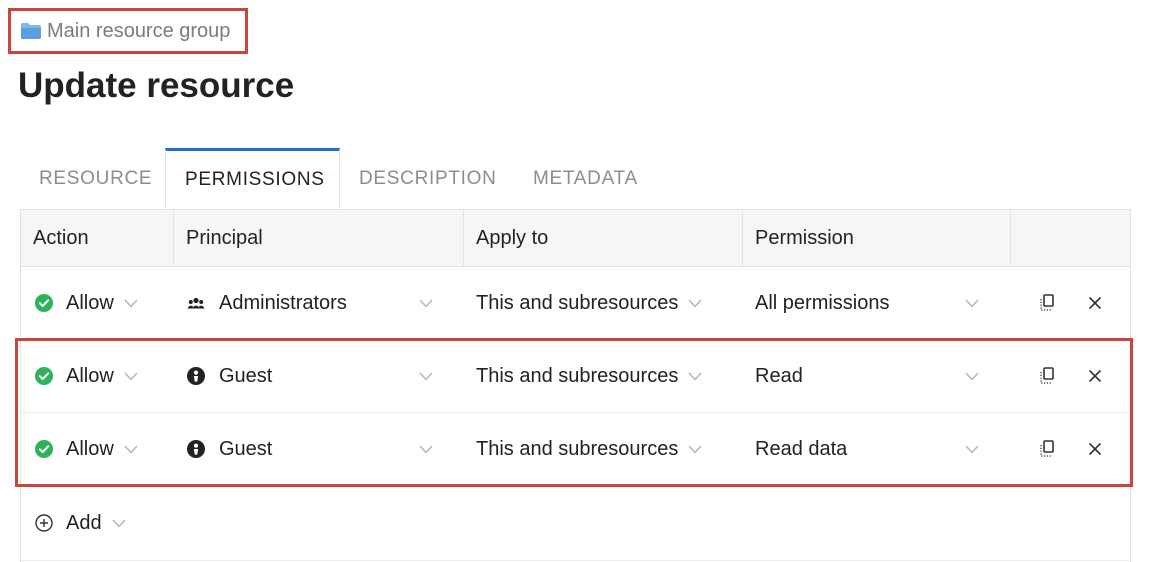 This screenshot has width=1152, height=562. I want to click on breadcrumb-label: Main resource group, so click(139, 30).